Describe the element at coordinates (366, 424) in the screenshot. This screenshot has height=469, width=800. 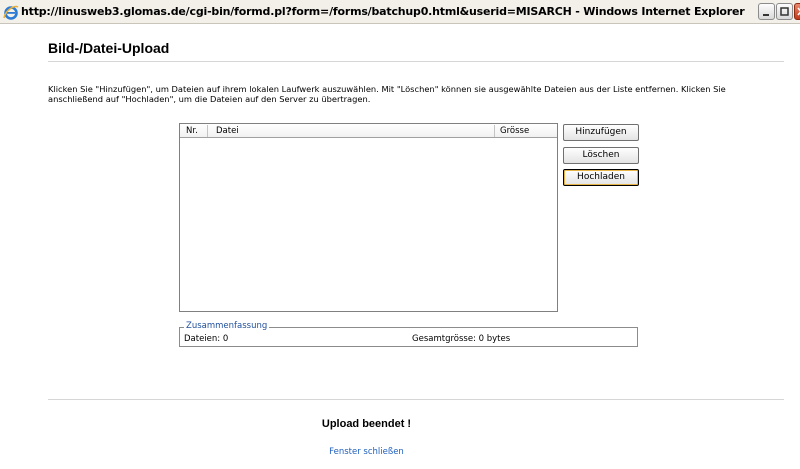
I see `upload-status-message: Upload beendet !` at that location.